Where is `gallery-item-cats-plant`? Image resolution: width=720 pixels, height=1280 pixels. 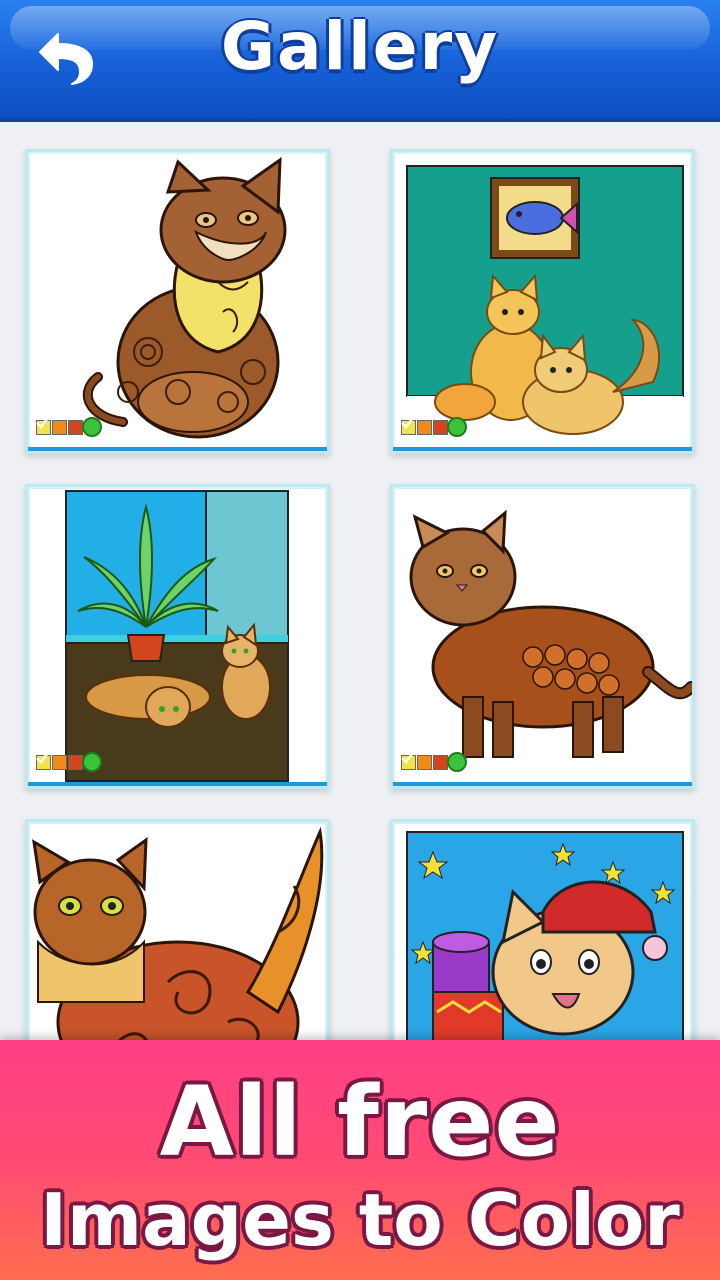 gallery-item-cats-plant is located at coordinates (177, 636).